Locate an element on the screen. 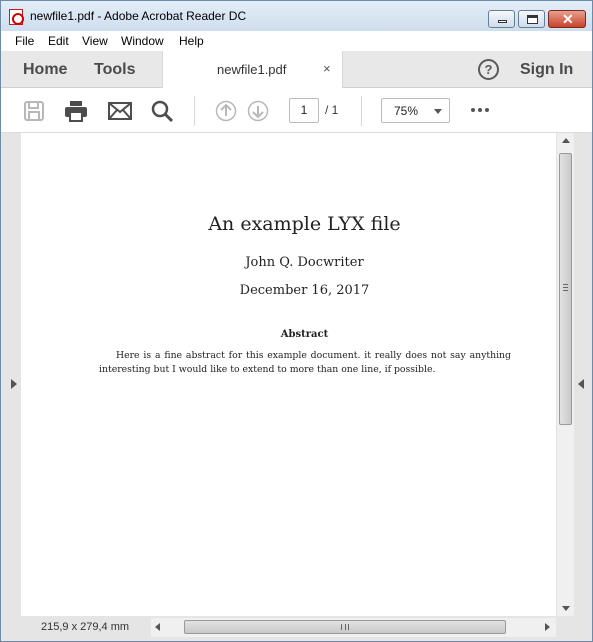 Image resolution: width=593 pixels, height=642 pixels. menu-view: View is located at coordinates (95, 41).